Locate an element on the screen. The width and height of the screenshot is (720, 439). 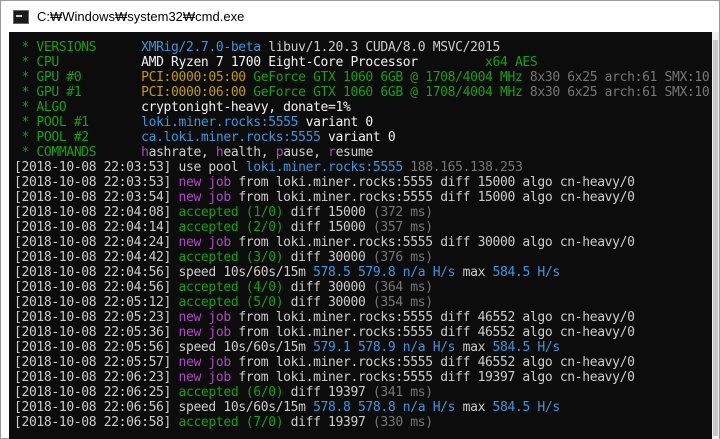
vertical-scrollbar is located at coordinates (715, 235).